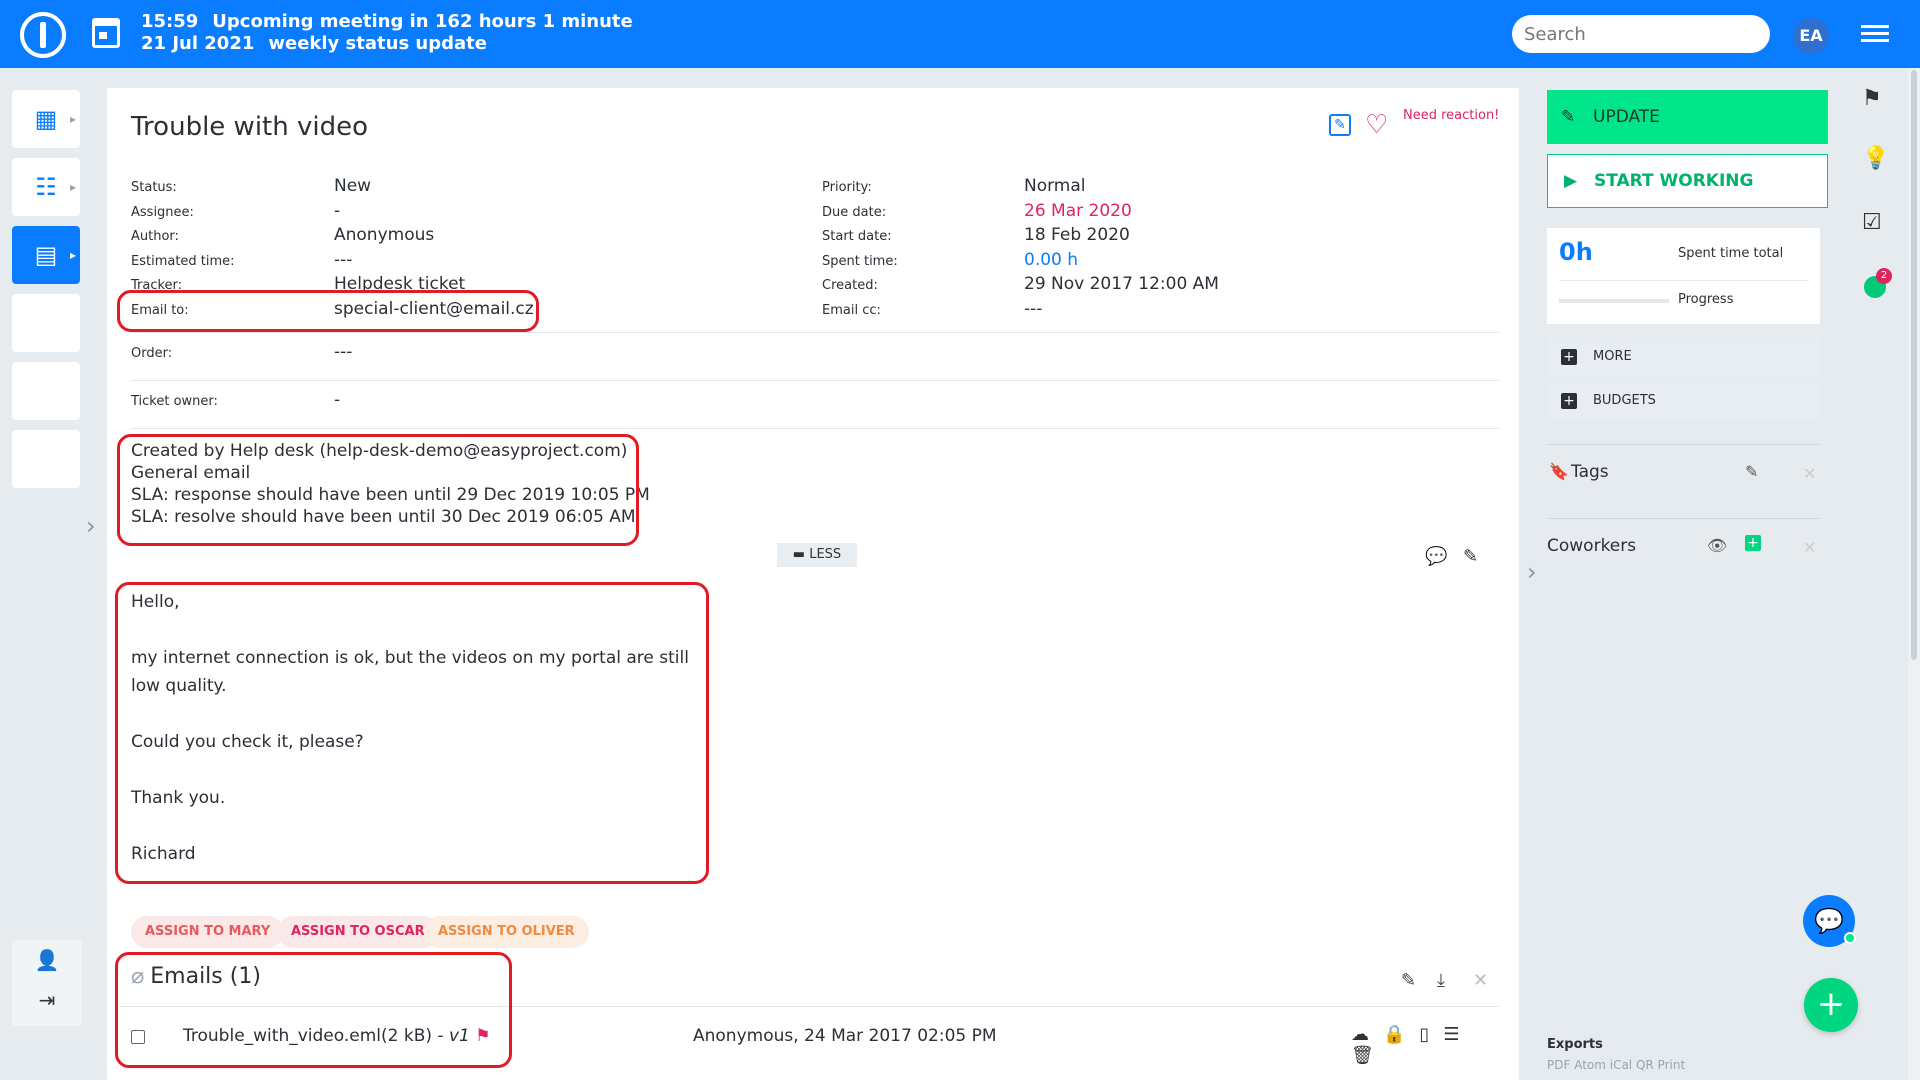 This screenshot has height=1080, width=1920. Describe the element at coordinates (1590, 472) in the screenshot. I see `tags-label: Tags` at that location.